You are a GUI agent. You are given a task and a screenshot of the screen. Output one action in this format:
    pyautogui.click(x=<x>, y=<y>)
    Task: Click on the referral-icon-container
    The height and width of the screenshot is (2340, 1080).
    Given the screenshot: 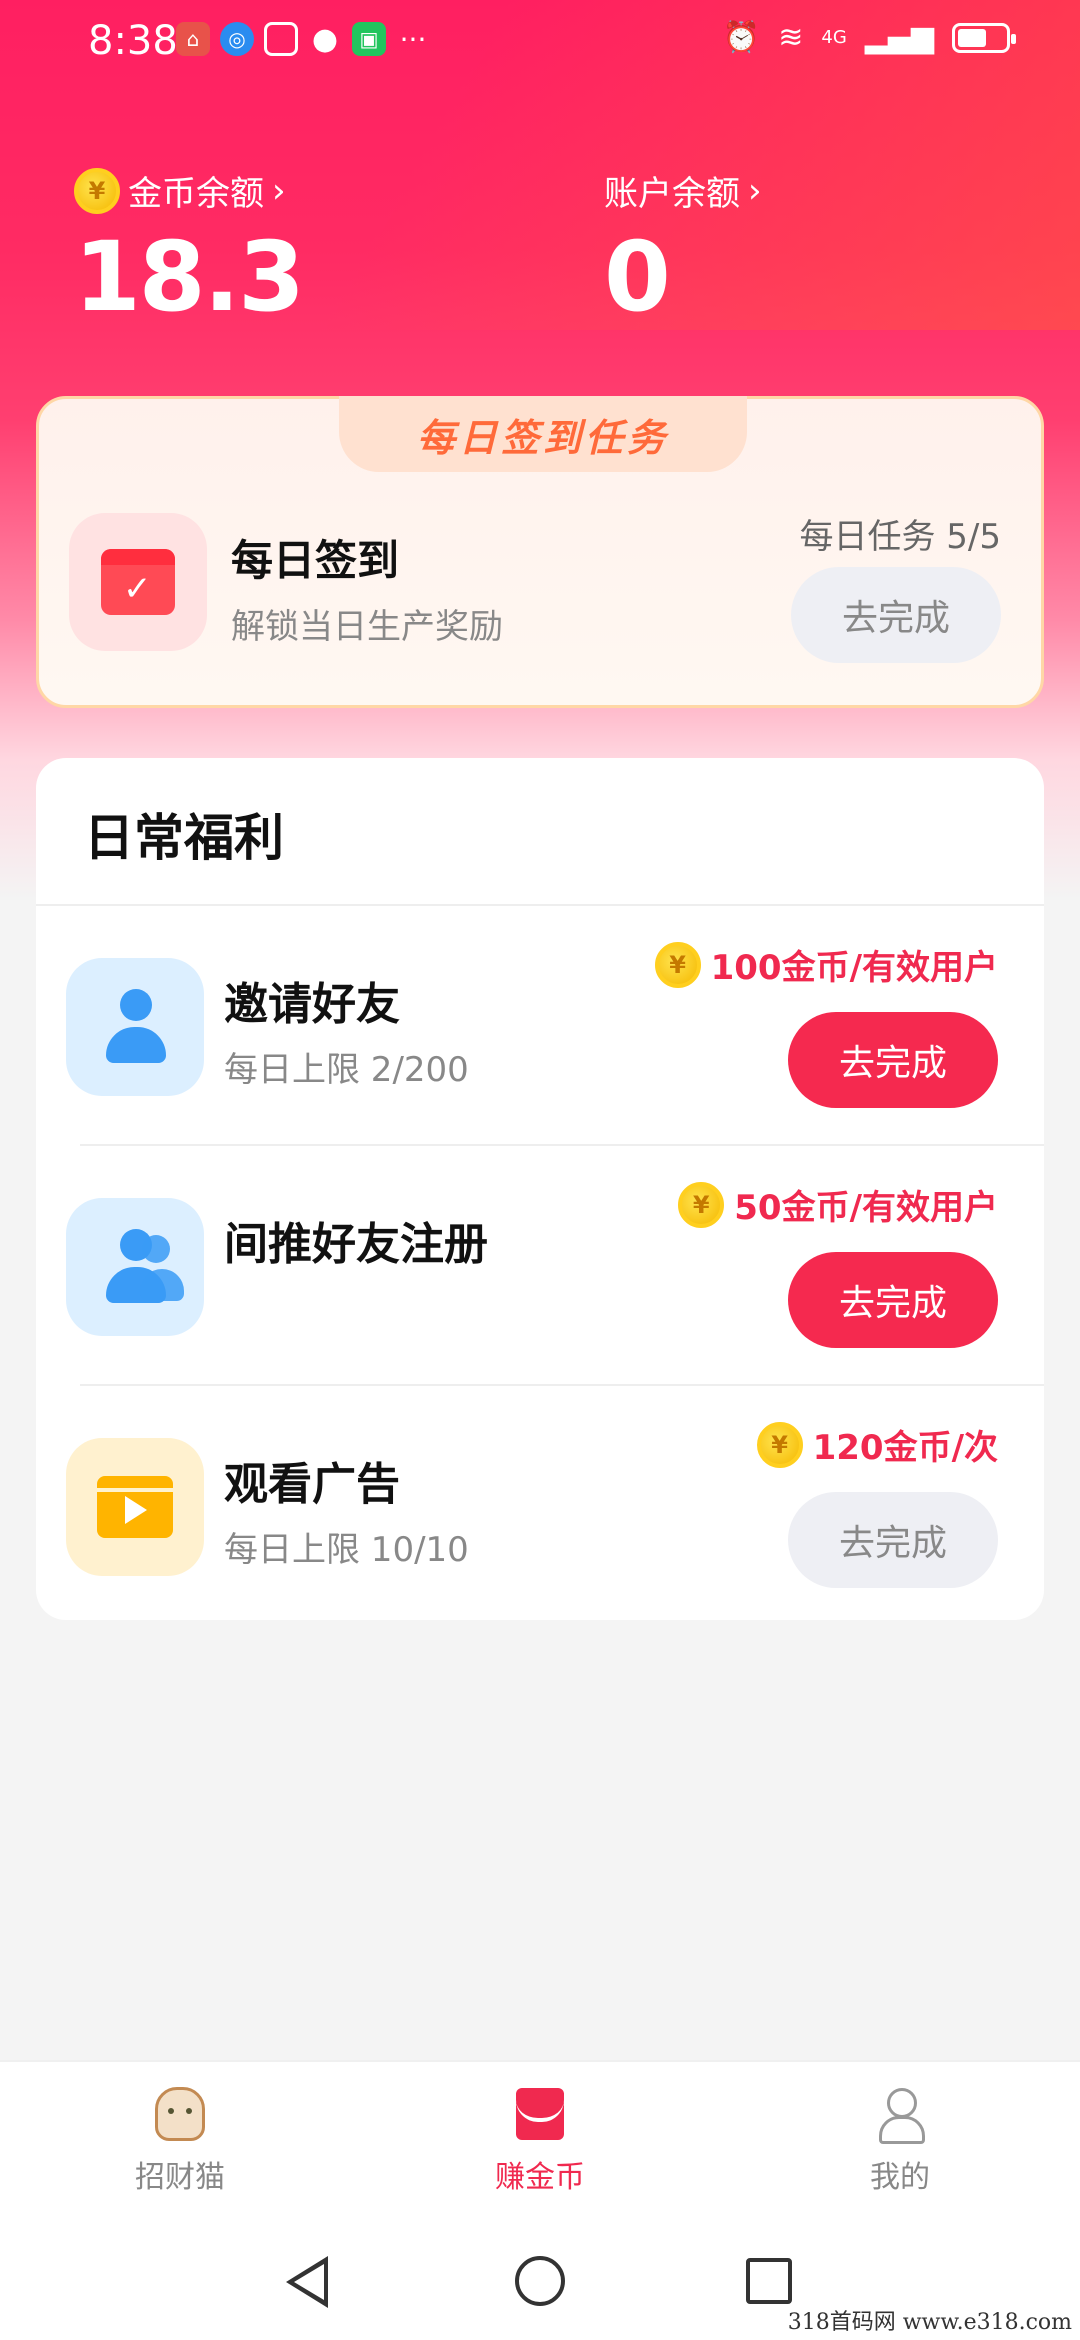 What is the action you would take?
    pyautogui.click(x=135, y=1267)
    